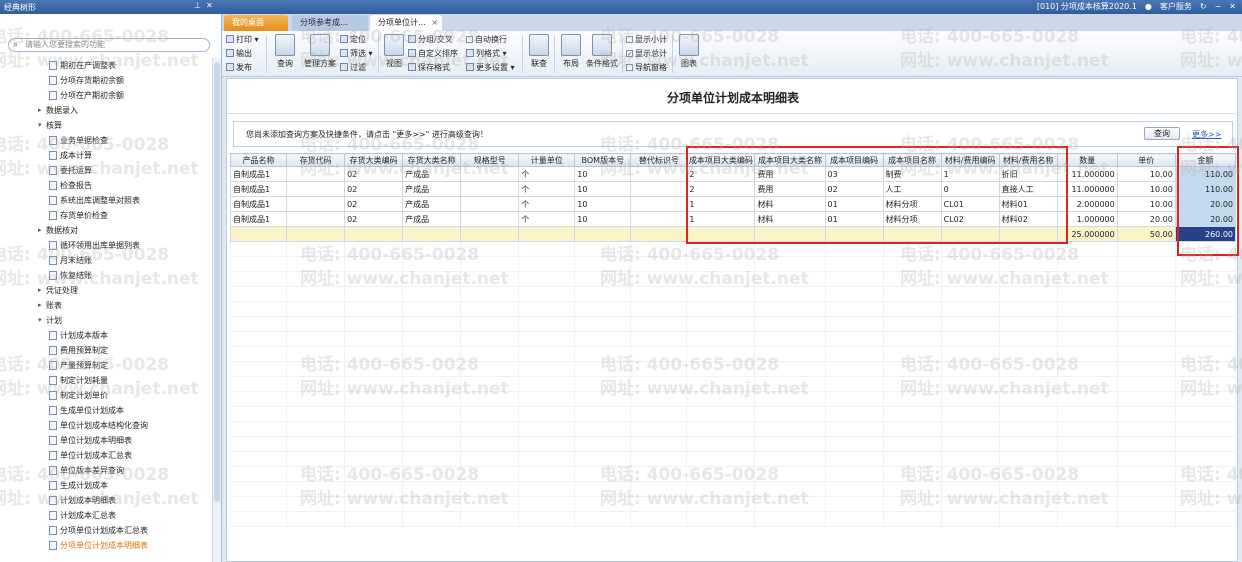  What do you see at coordinates (1087, 204) in the screenshot?
I see `table-cell: 2.000000` at bounding box center [1087, 204].